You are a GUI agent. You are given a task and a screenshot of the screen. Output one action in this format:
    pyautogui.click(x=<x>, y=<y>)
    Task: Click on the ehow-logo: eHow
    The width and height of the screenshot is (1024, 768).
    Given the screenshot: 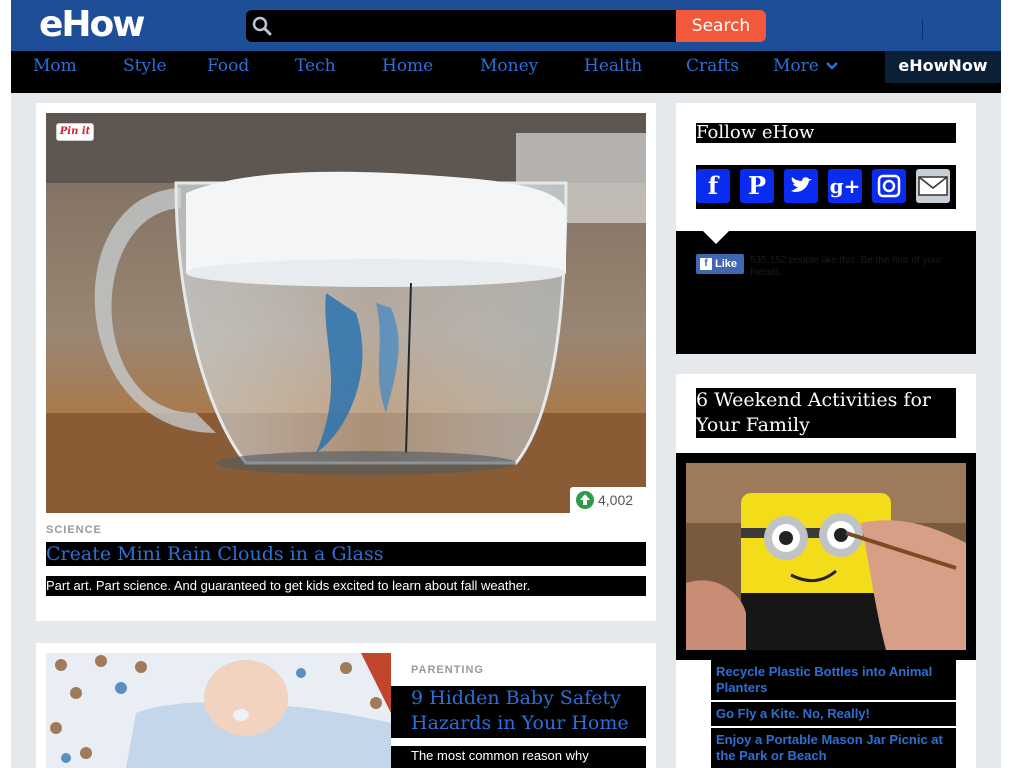 What is the action you would take?
    pyautogui.click(x=92, y=24)
    